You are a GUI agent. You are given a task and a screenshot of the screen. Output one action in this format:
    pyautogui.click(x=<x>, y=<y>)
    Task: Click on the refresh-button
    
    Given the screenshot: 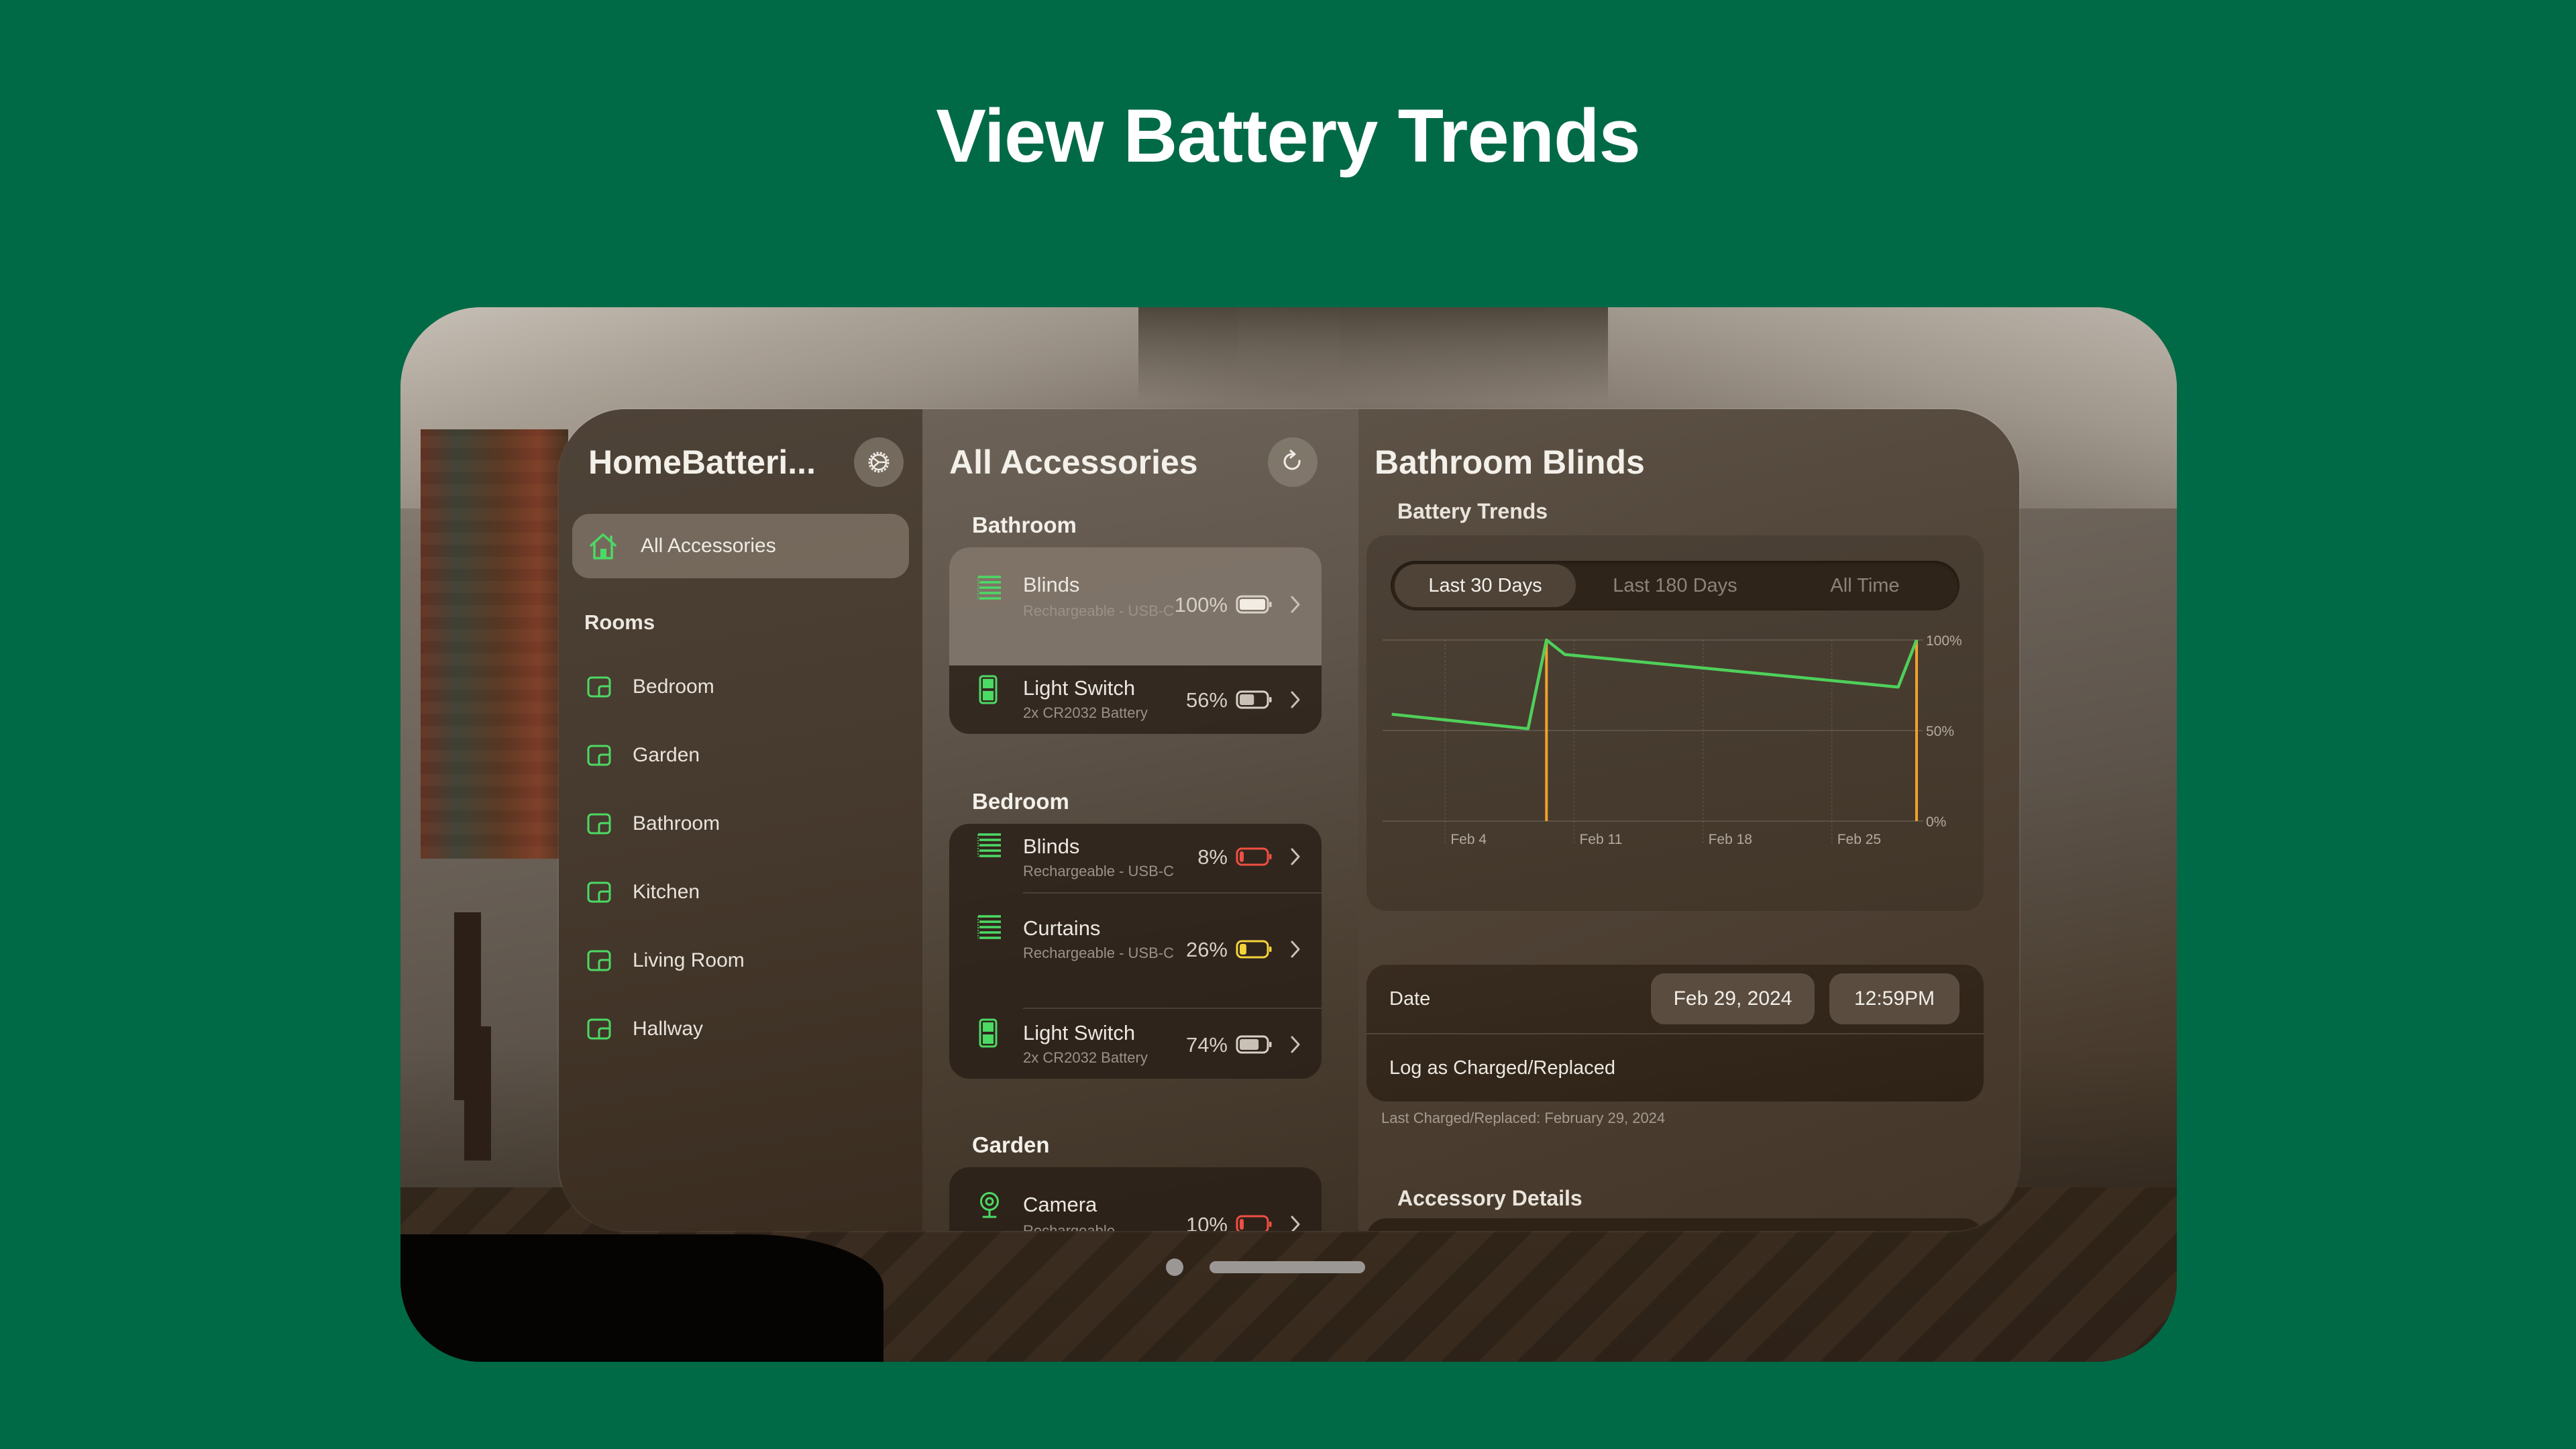 What is the action you would take?
    pyautogui.click(x=1293, y=462)
    